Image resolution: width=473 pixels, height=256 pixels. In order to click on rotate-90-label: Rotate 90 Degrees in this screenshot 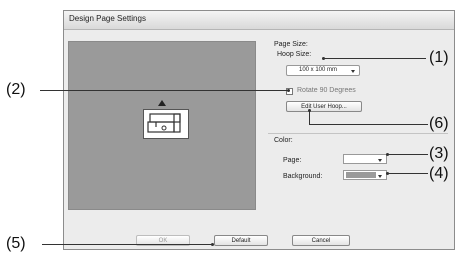, I will do `click(326, 90)`.